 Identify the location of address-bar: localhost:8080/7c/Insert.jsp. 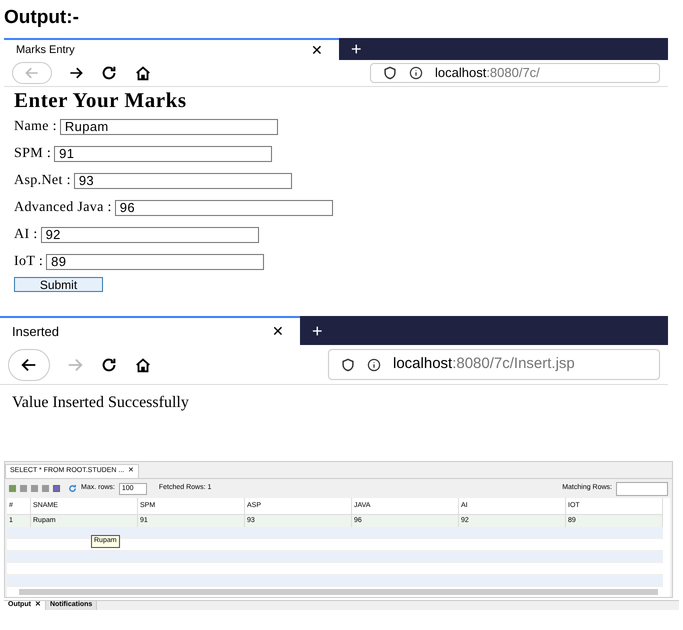
(494, 364).